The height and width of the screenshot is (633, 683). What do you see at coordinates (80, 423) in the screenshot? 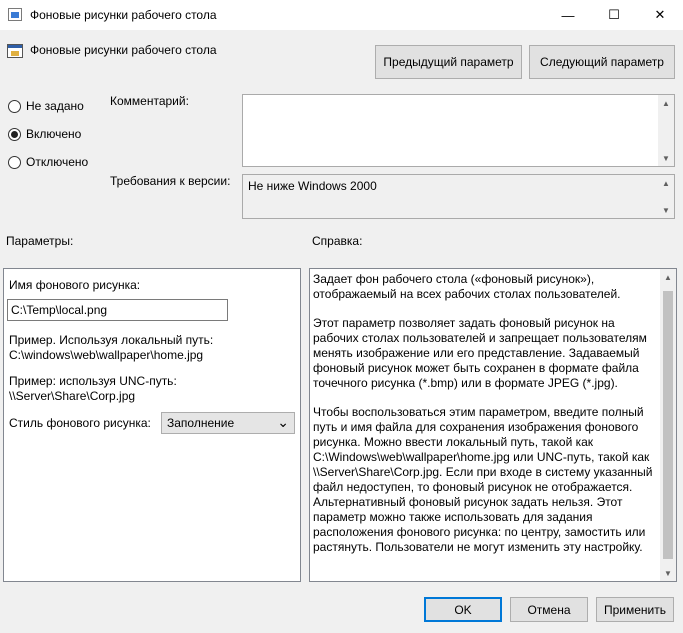
I see `wallpaper-style-label: Стиль фонового рисунка:` at bounding box center [80, 423].